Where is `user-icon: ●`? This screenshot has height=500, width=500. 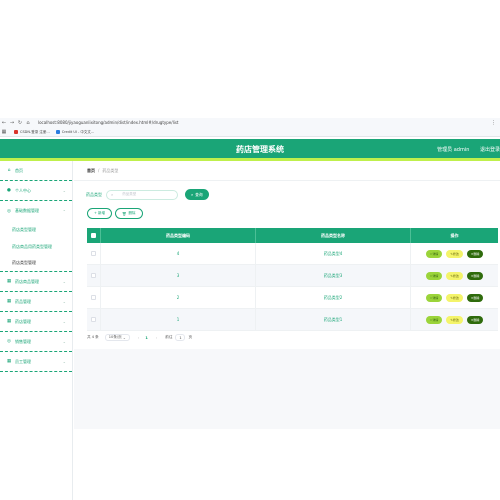
user-icon: ● is located at coordinates (9, 190).